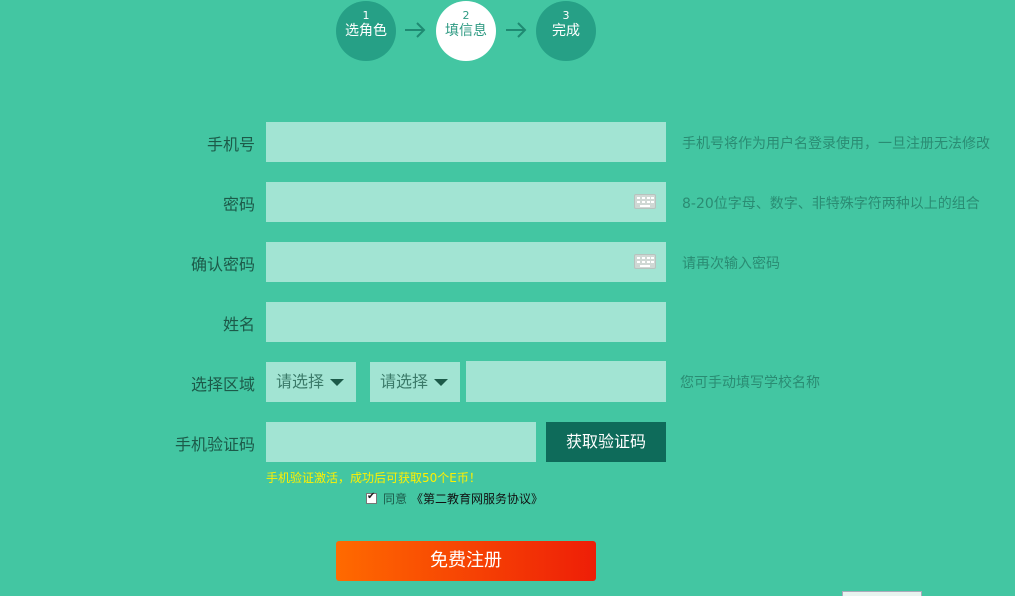 The height and width of the screenshot is (596, 1015). Describe the element at coordinates (731, 264) in the screenshot. I see `confirm-password-hint: 请再次输入密码` at that location.